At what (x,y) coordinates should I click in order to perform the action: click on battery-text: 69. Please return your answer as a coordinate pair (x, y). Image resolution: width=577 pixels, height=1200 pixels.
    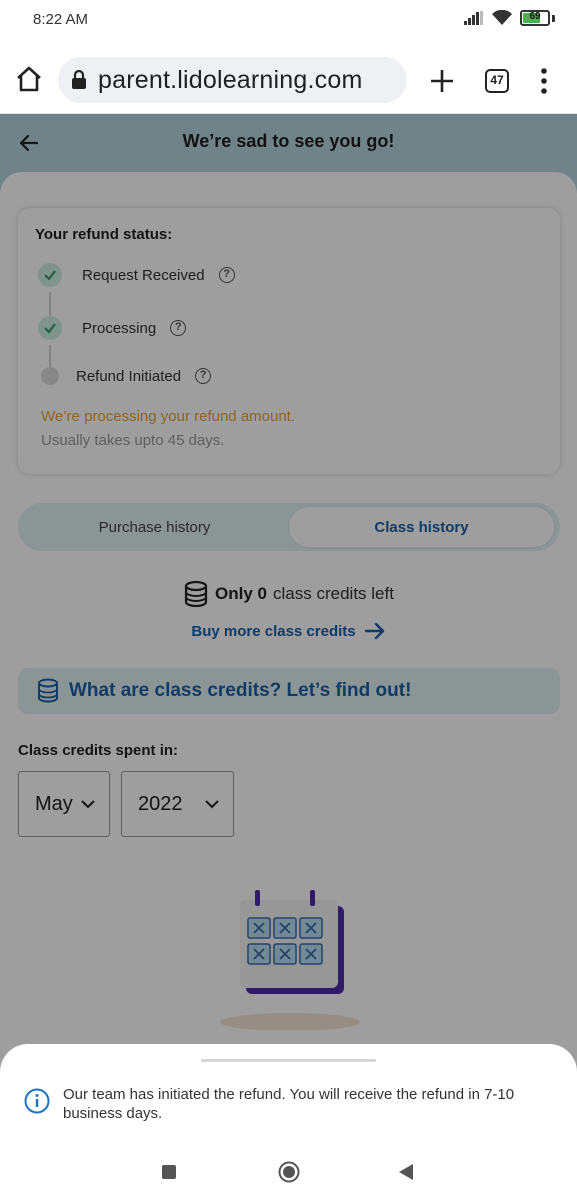
    Looking at the image, I should click on (535, 16).